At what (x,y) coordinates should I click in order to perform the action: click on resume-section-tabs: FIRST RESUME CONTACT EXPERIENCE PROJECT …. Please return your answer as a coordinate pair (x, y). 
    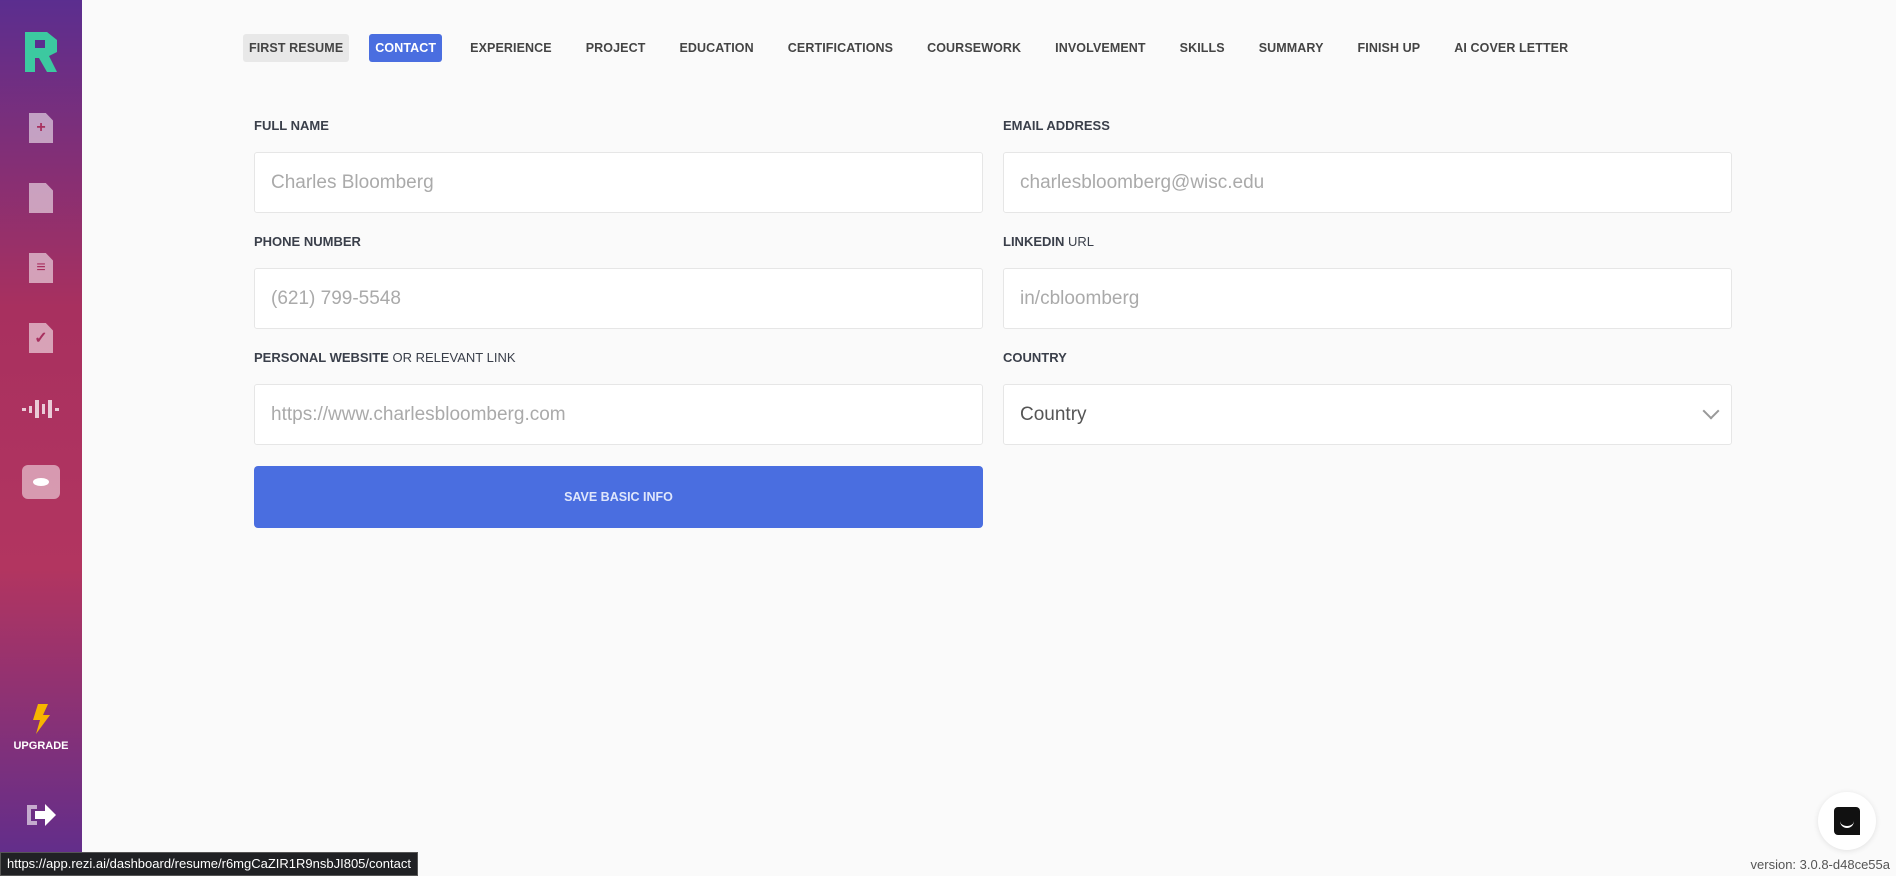
    Looking at the image, I should click on (919, 48).